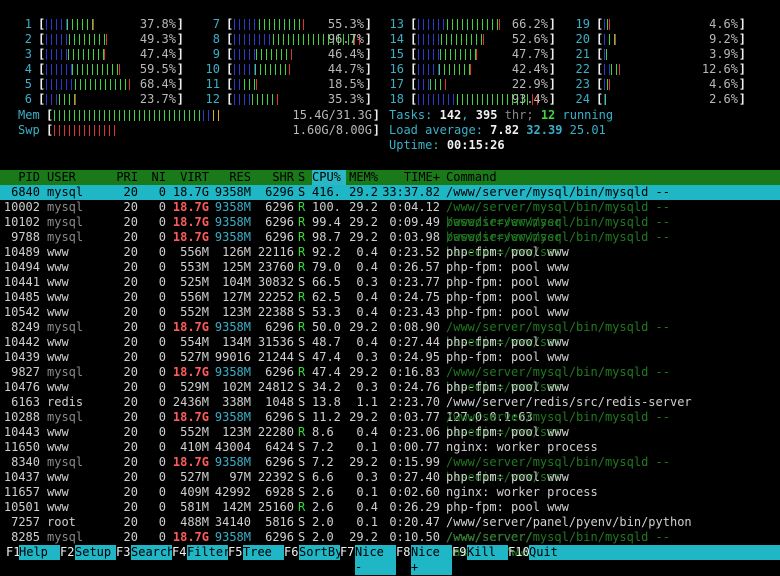 This screenshot has width=780, height=576. Describe the element at coordinates (208, 115) in the screenshot. I see `mem-bar-buffers` at that location.